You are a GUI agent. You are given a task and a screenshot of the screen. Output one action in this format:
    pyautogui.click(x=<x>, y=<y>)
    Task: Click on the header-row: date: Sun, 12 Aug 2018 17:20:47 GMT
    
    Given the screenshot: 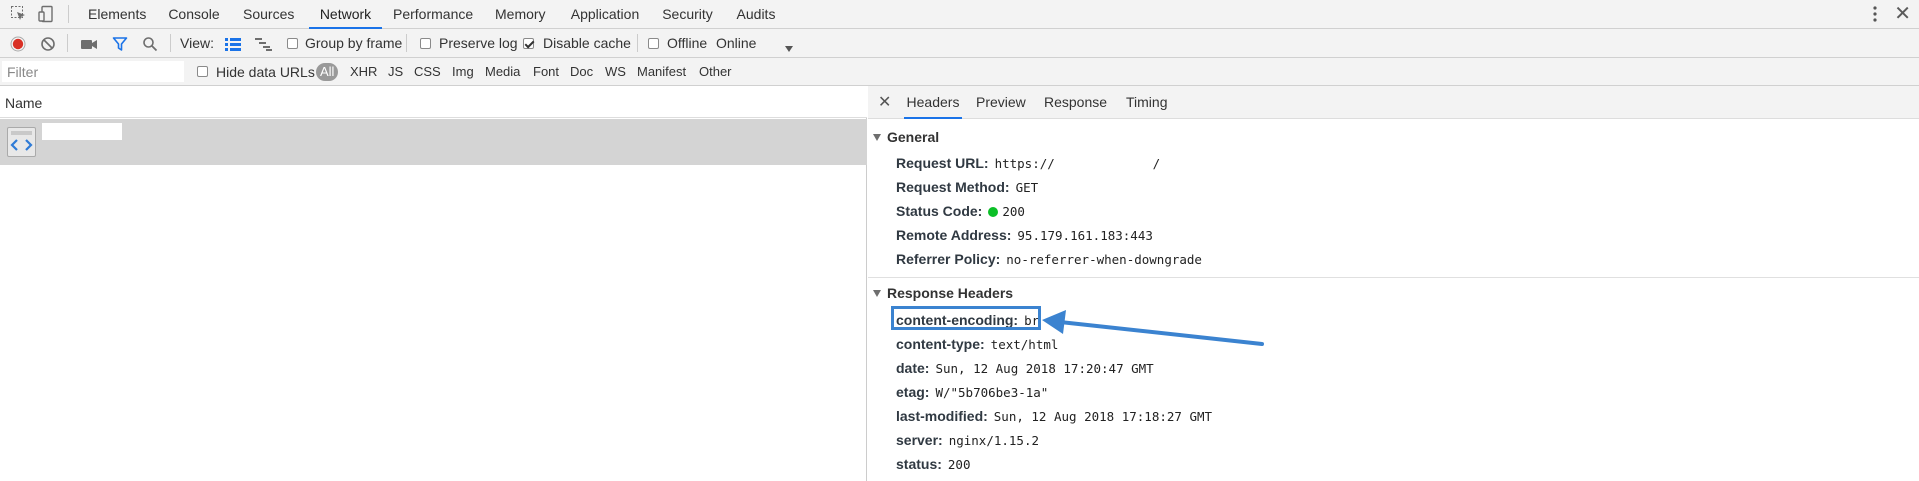 What is the action you would take?
    pyautogui.click(x=1025, y=368)
    